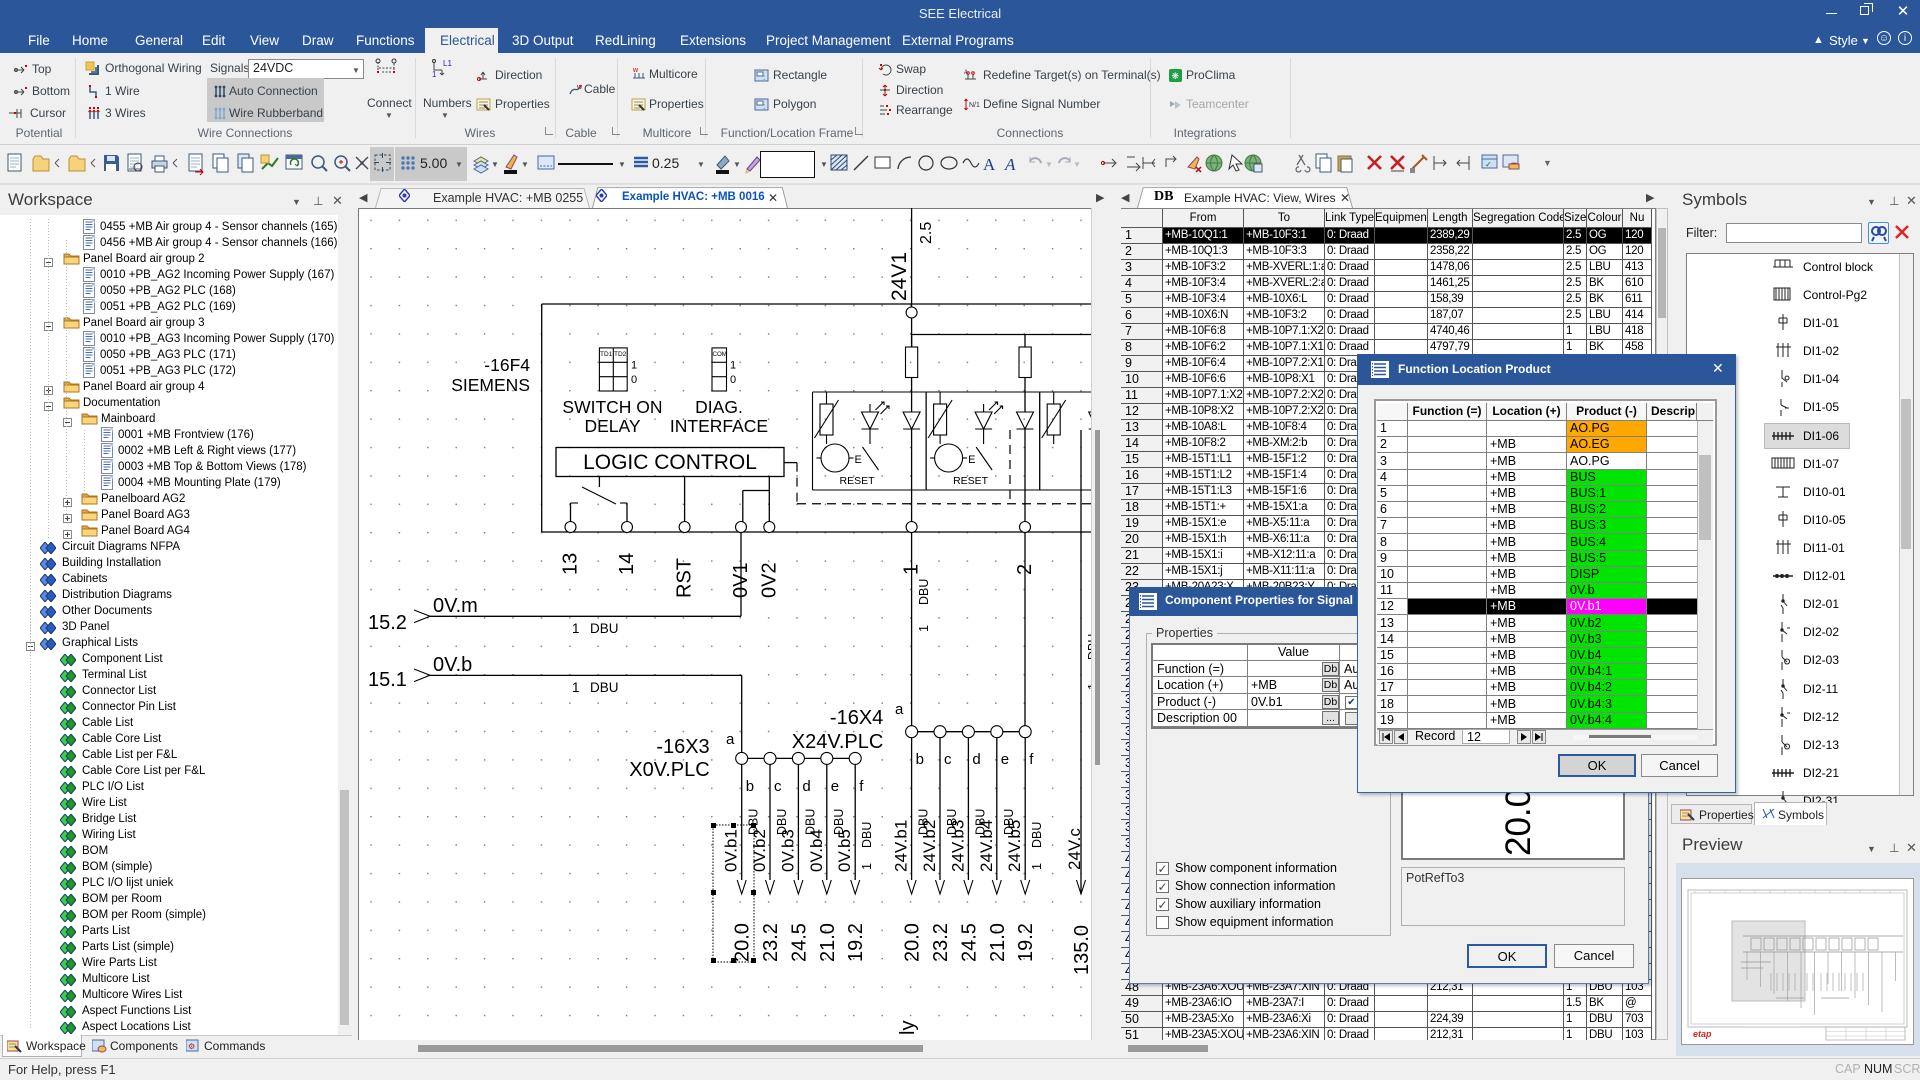 This screenshot has width=1920, height=1080. Describe the element at coordinates (1081, 950) in the screenshot. I see `svg-text: 135.0` at that location.